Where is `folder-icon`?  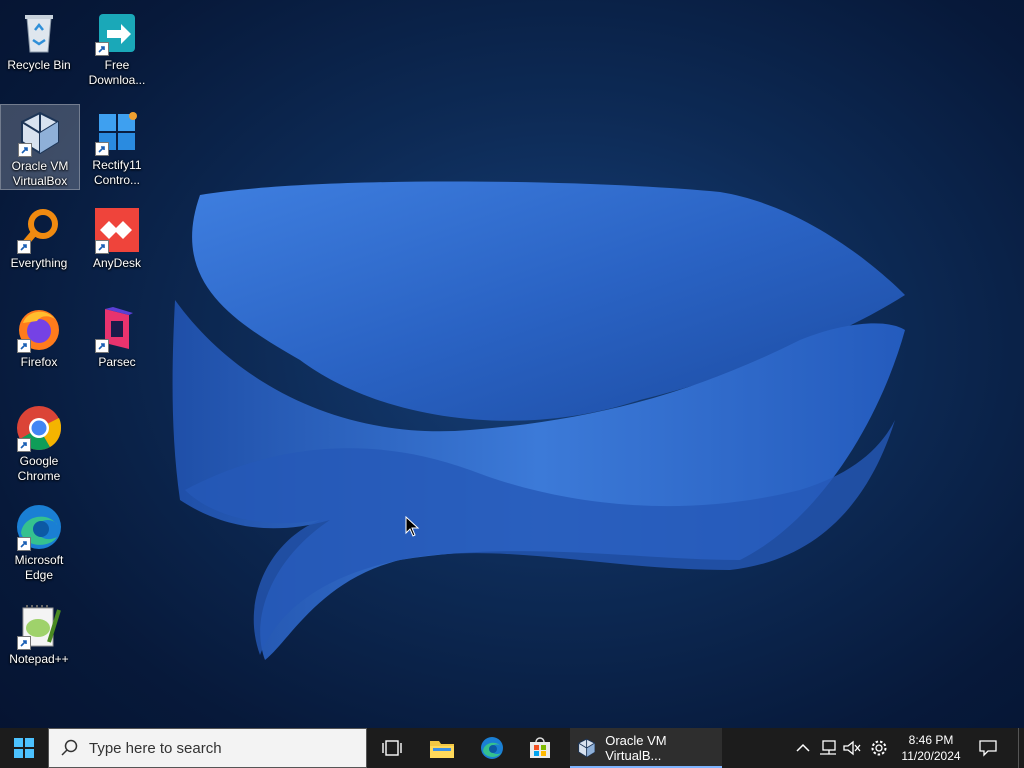
folder-icon is located at coordinates (442, 749).